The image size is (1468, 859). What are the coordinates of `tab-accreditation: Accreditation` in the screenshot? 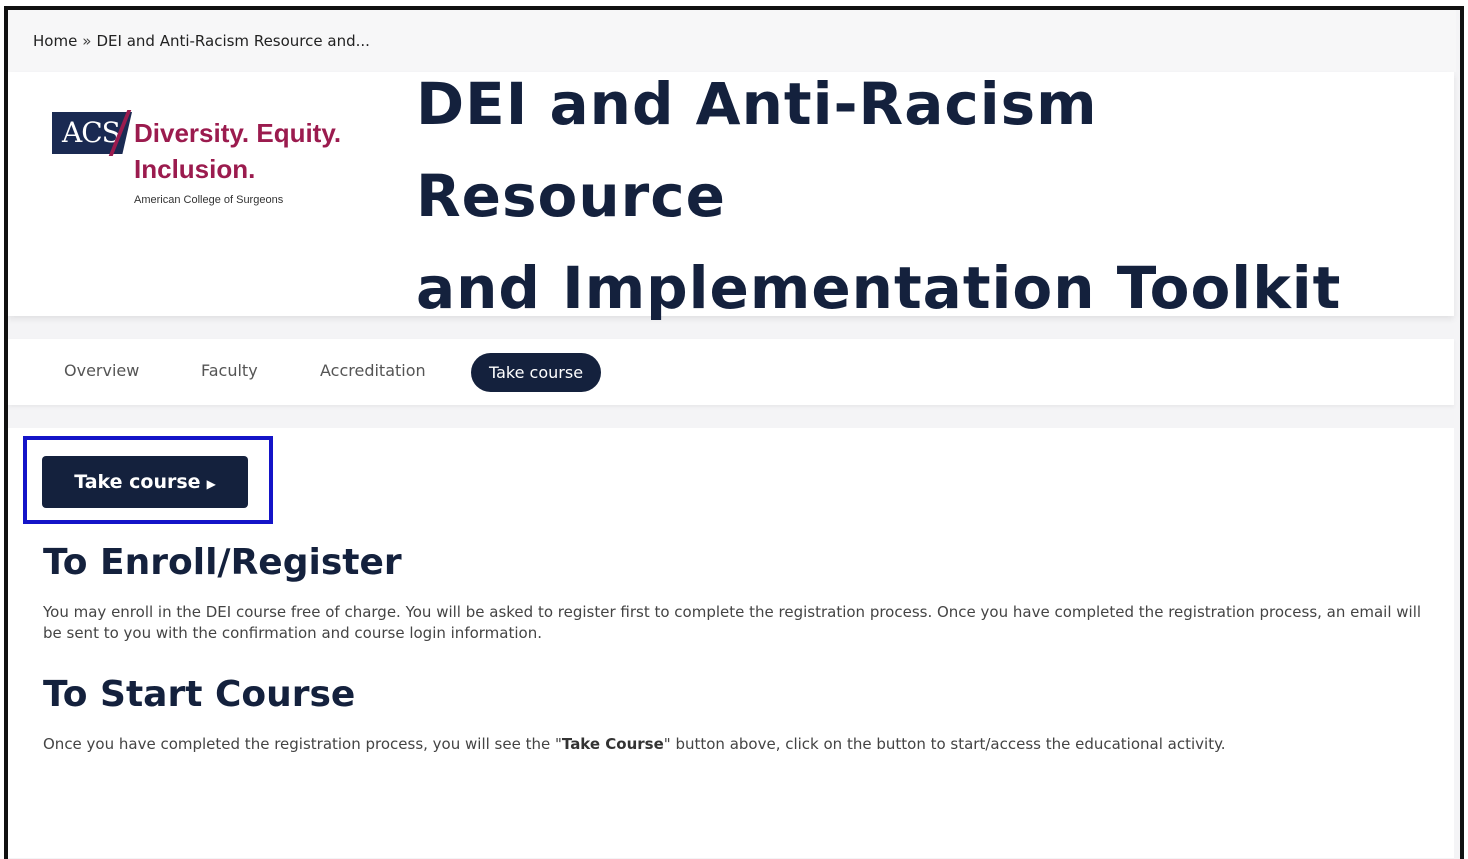 It's located at (373, 370).